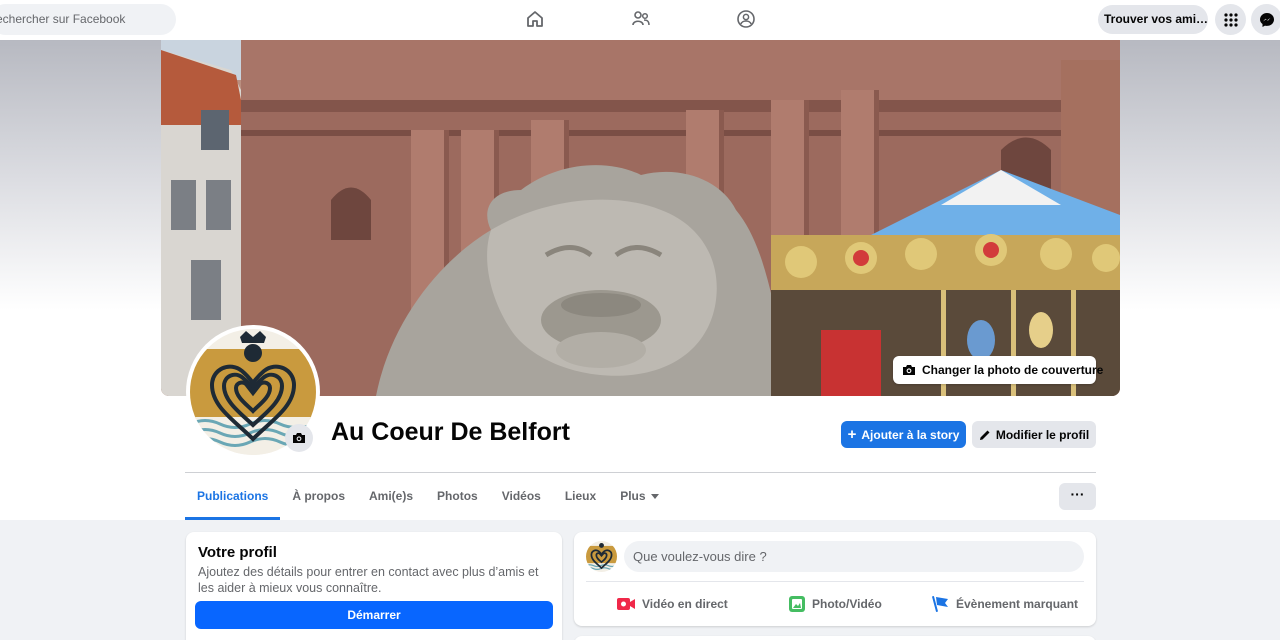 This screenshot has height=640, width=1280. What do you see at coordinates (1042, 434) in the screenshot?
I see `edit-profile-label: Modifier le profil` at bounding box center [1042, 434].